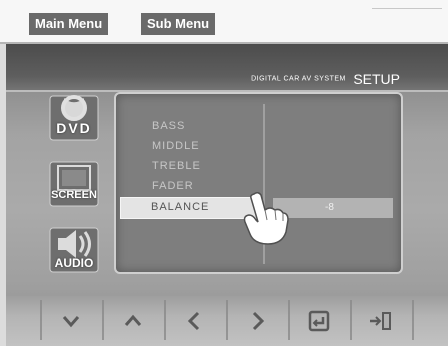 The height and width of the screenshot is (346, 448). I want to click on menu-item-label: BALANCE, so click(180, 207).